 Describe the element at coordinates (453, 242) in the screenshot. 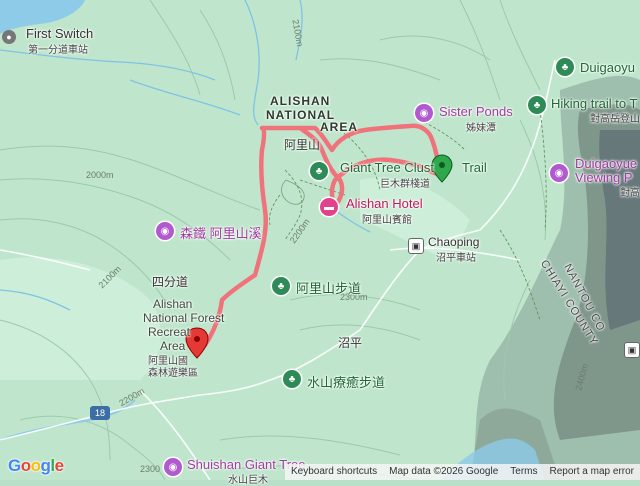

I see `chaoping-label: Chaoping` at that location.